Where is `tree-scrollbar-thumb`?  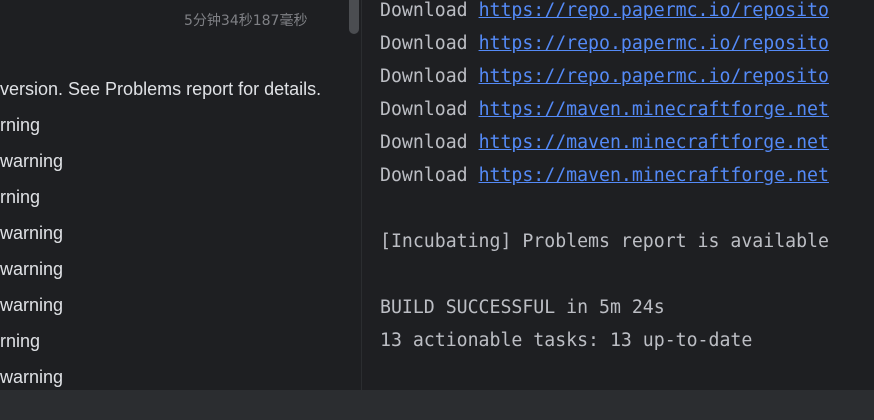
tree-scrollbar-thumb is located at coordinates (354, 17).